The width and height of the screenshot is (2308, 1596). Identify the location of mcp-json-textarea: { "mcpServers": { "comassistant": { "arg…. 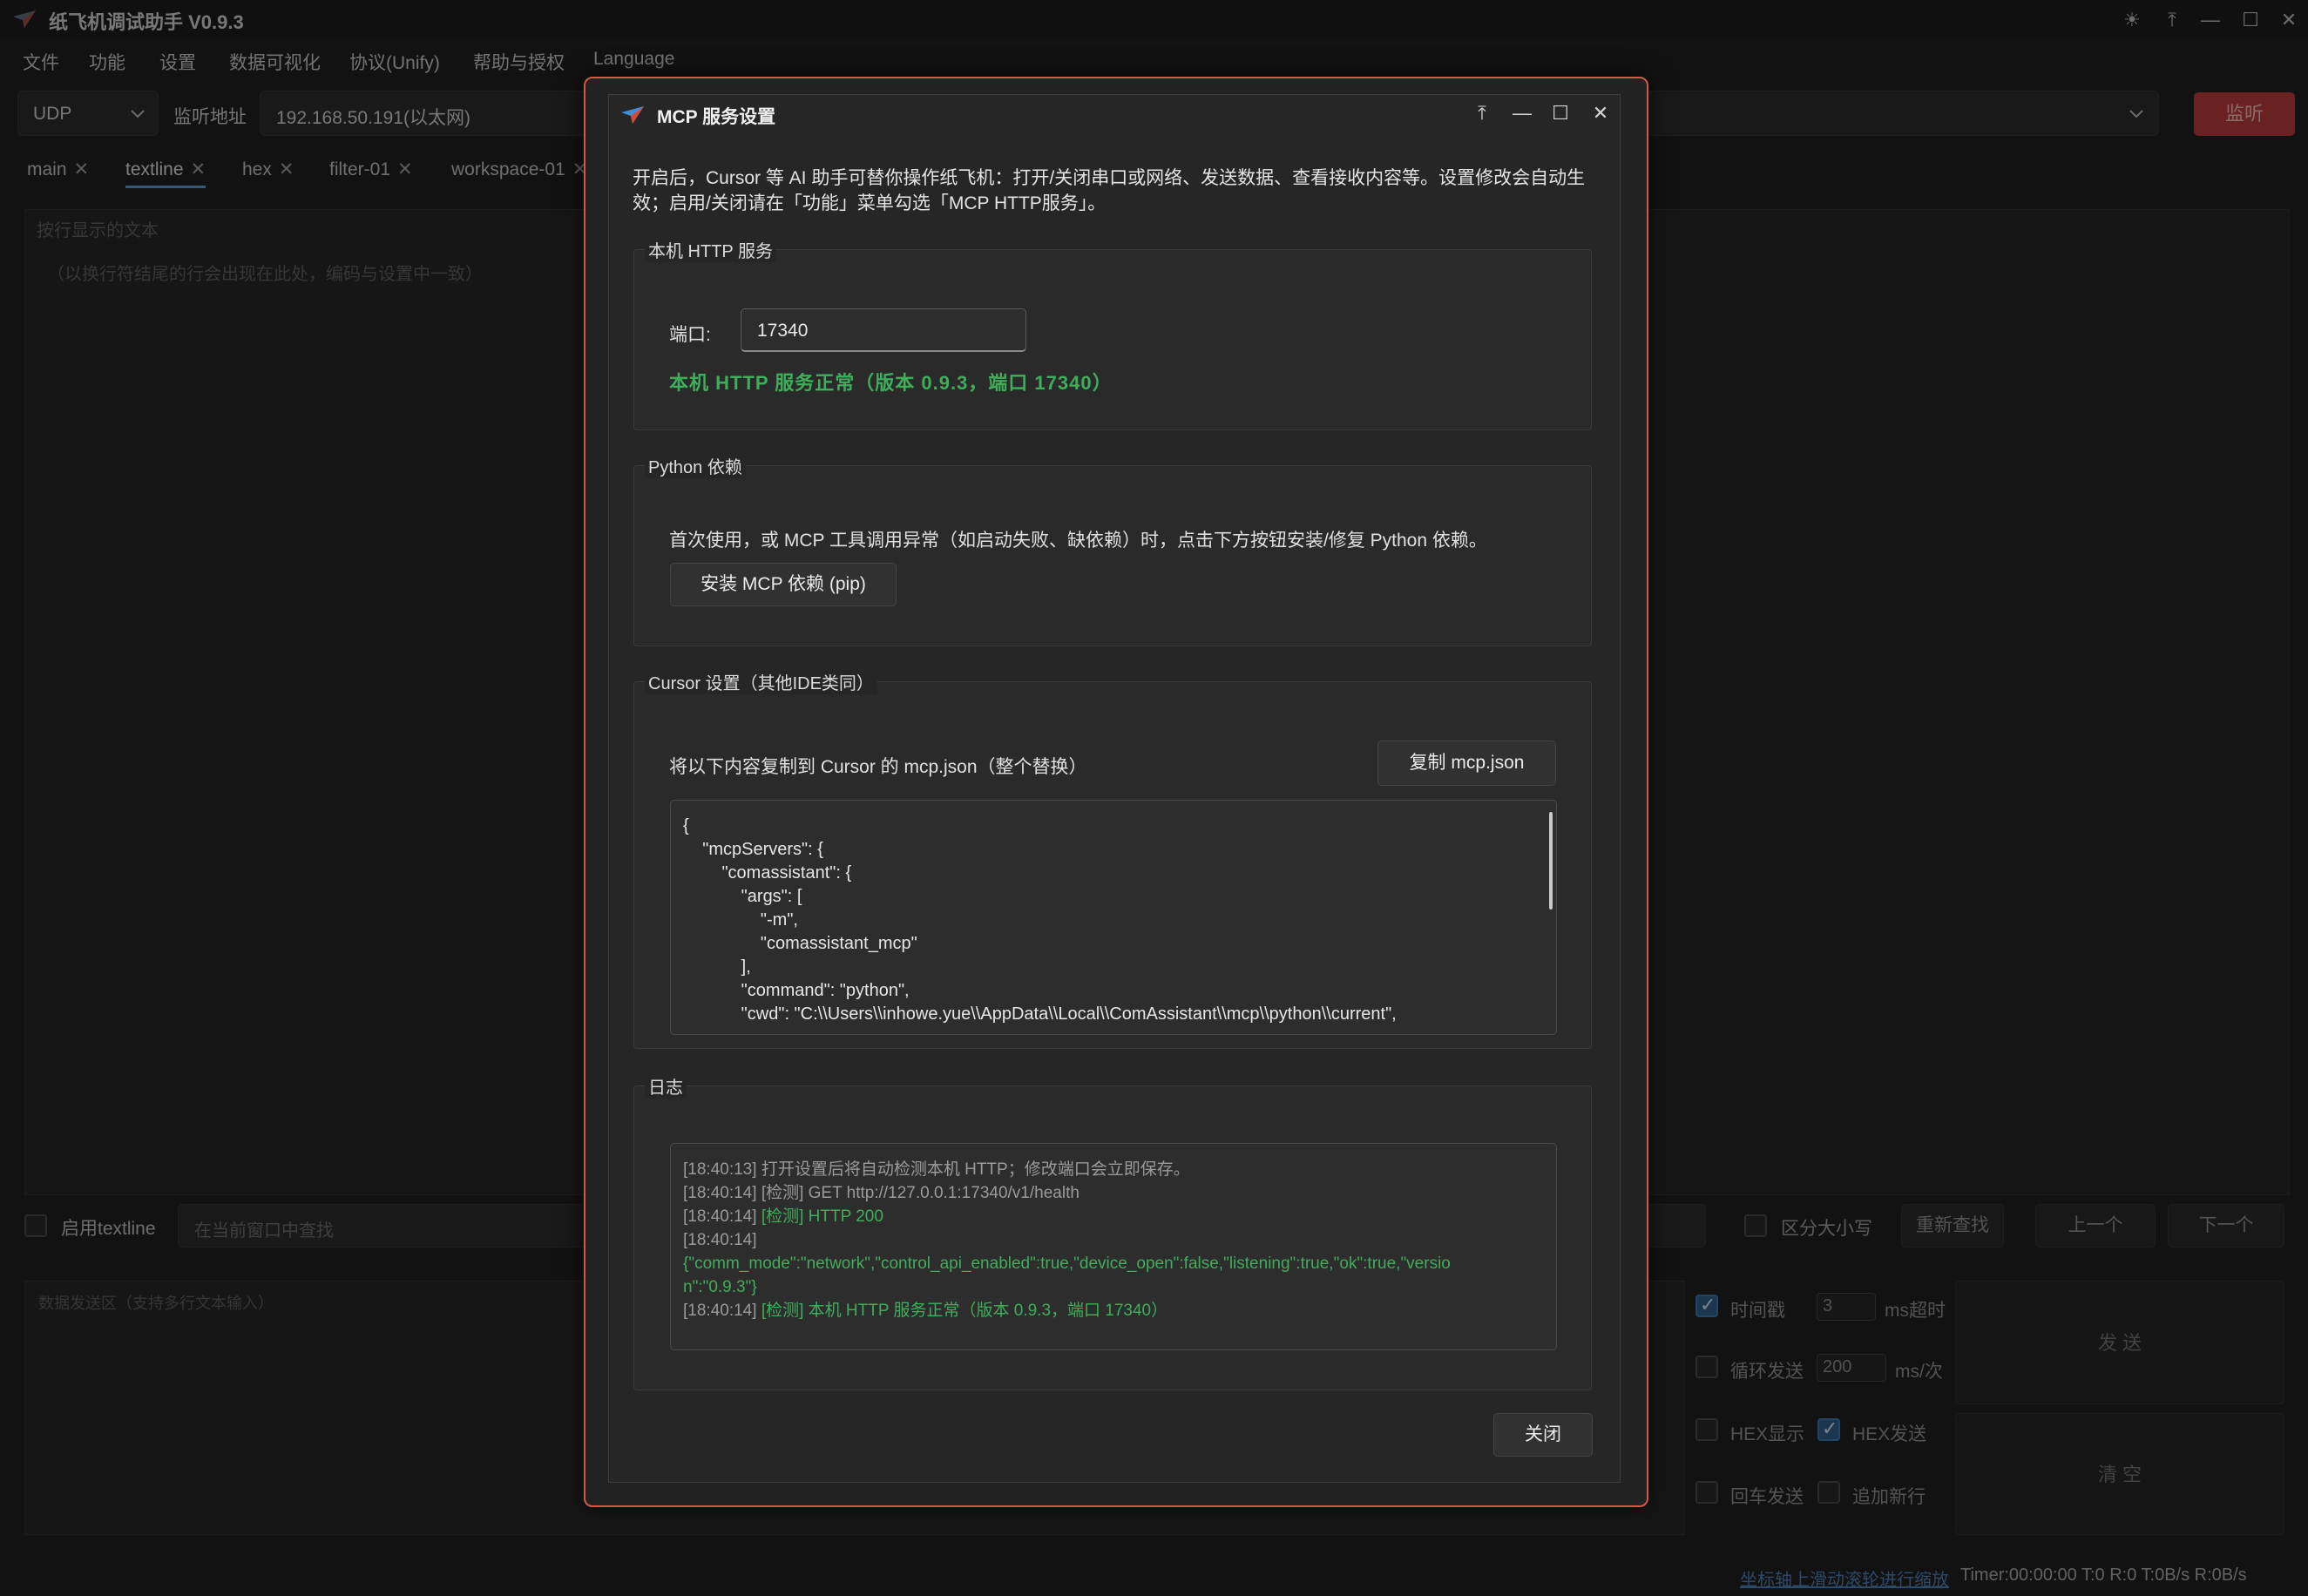
(1113, 917).